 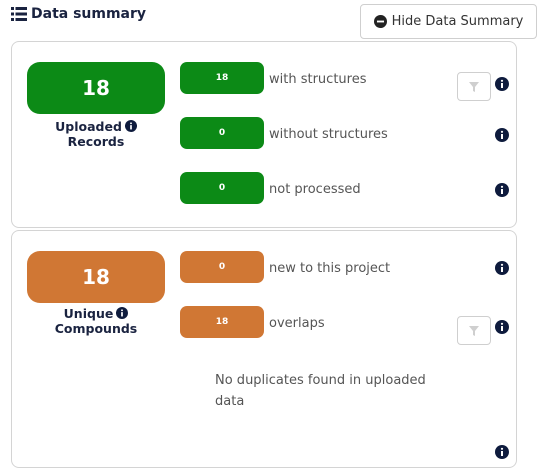 What do you see at coordinates (457, 21) in the screenshot?
I see `hide-button-label: Hide Data Summary` at bounding box center [457, 21].